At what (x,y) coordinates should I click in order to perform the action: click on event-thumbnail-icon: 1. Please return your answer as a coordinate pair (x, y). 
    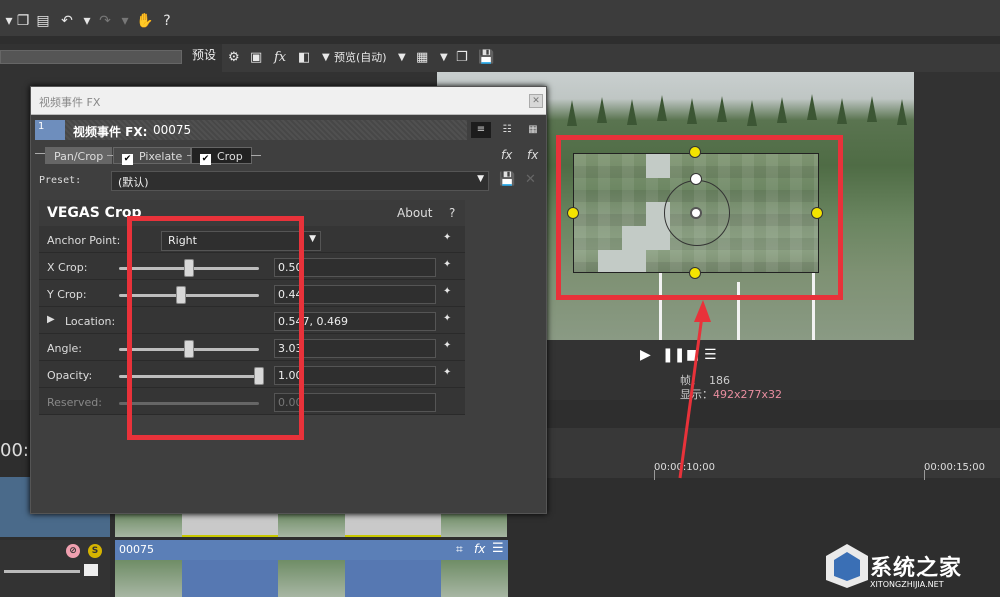
    Looking at the image, I should click on (50, 130).